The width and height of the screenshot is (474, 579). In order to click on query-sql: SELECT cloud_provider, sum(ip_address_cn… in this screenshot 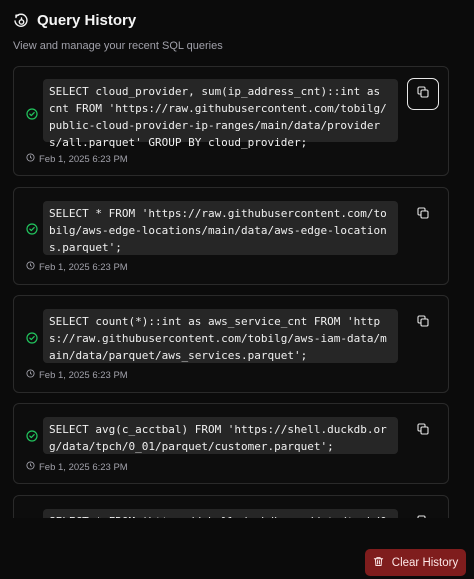, I will do `click(220, 114)`.